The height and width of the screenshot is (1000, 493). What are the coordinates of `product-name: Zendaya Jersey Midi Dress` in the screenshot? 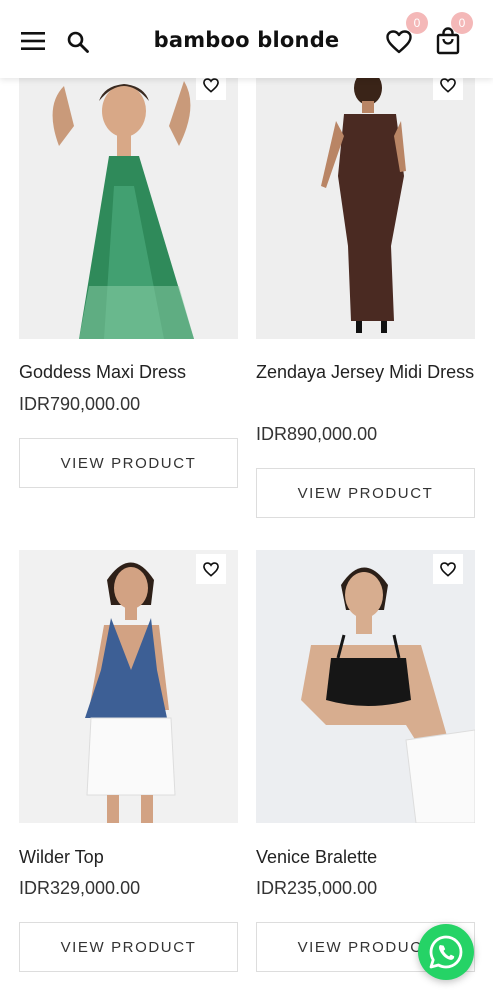 It's located at (365, 372).